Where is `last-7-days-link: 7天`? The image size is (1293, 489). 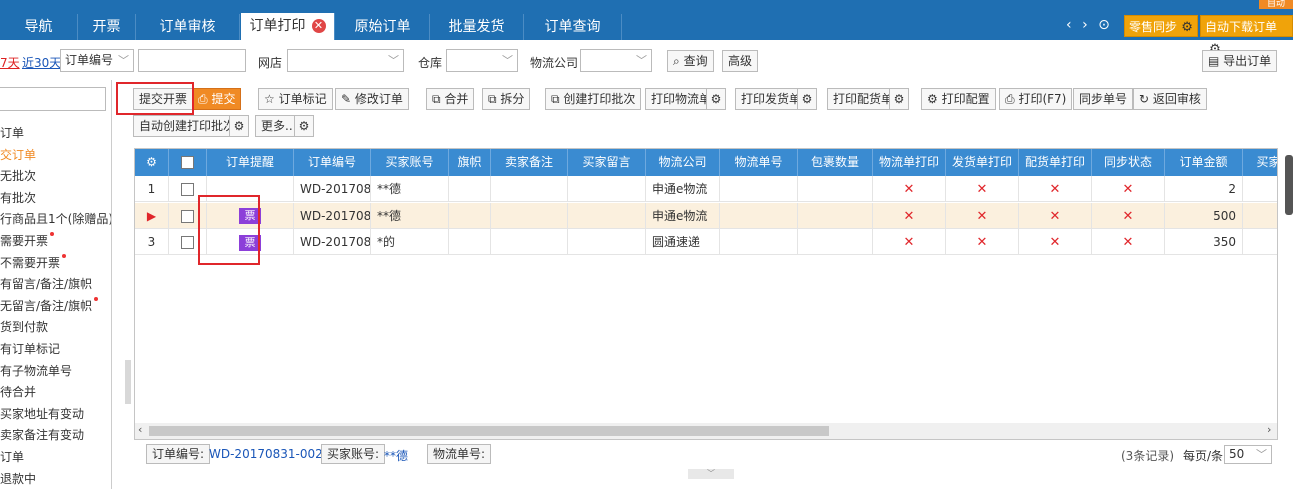
last-7-days-link: 7天 is located at coordinates (10, 62).